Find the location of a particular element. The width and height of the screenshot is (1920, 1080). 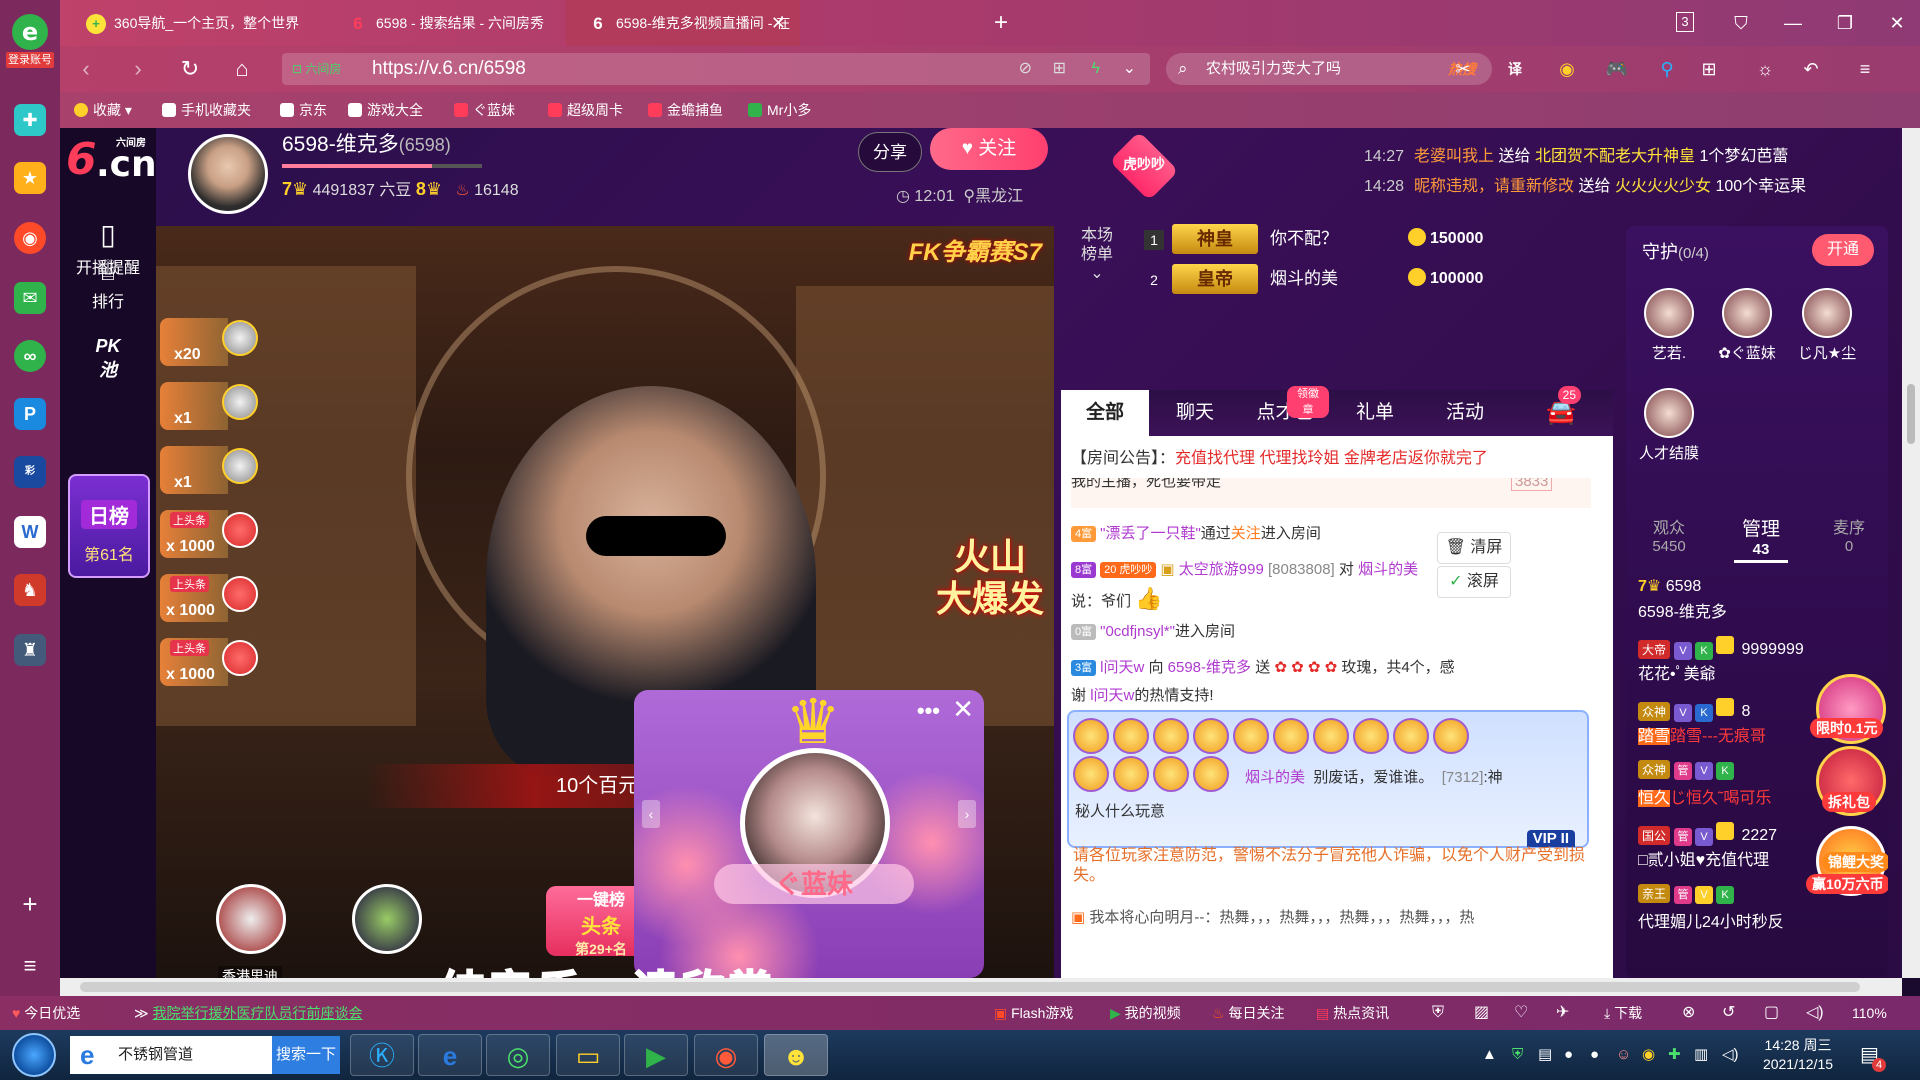

restore-button: ❐ is located at coordinates (1845, 23).